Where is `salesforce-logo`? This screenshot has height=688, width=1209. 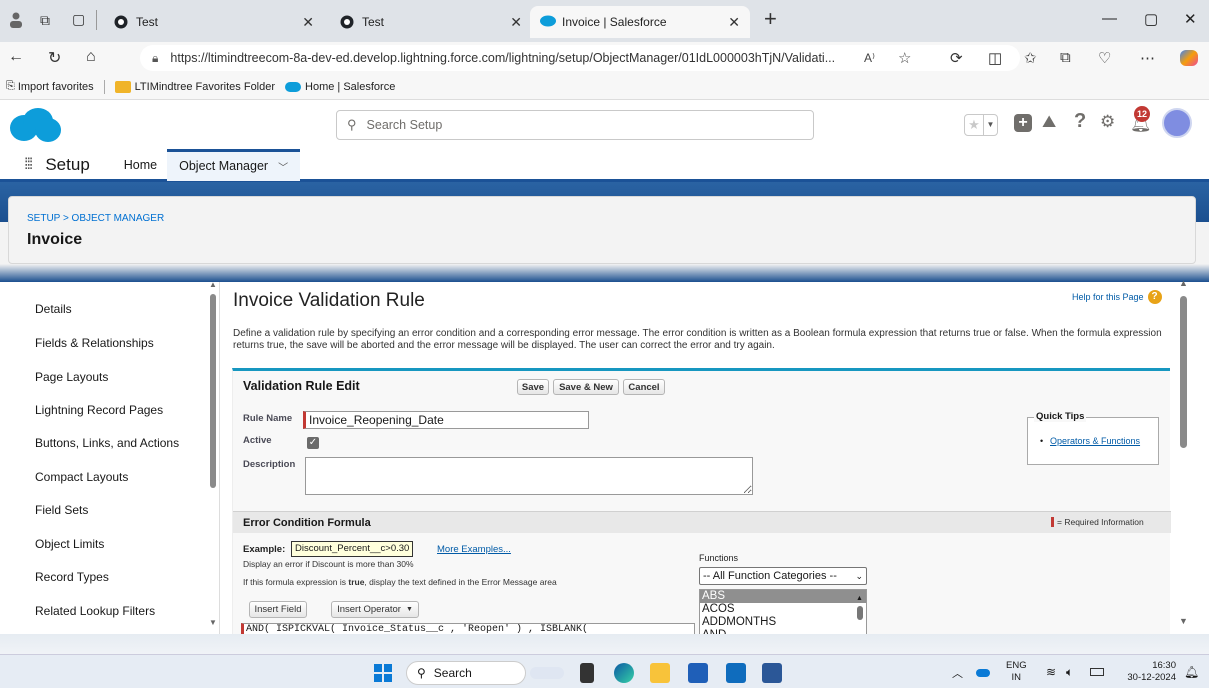
salesforce-logo is located at coordinates (35, 126).